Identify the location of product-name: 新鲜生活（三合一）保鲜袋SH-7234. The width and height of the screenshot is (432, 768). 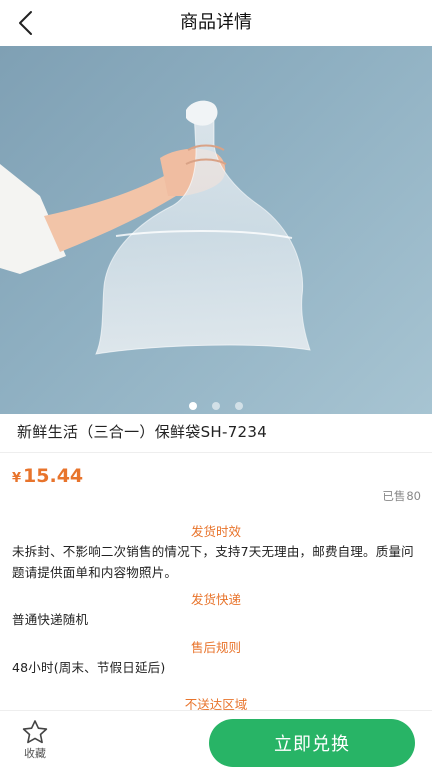
(142, 432).